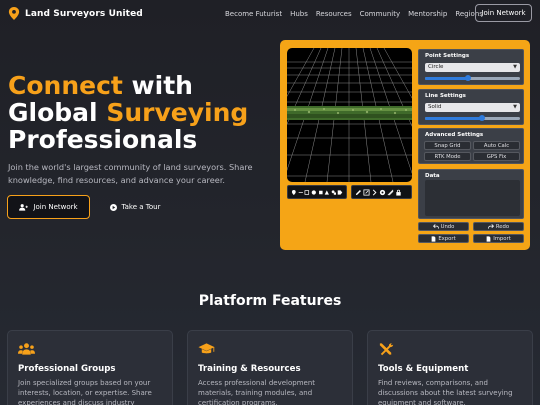  I want to click on tag-tool-icon, so click(340, 192).